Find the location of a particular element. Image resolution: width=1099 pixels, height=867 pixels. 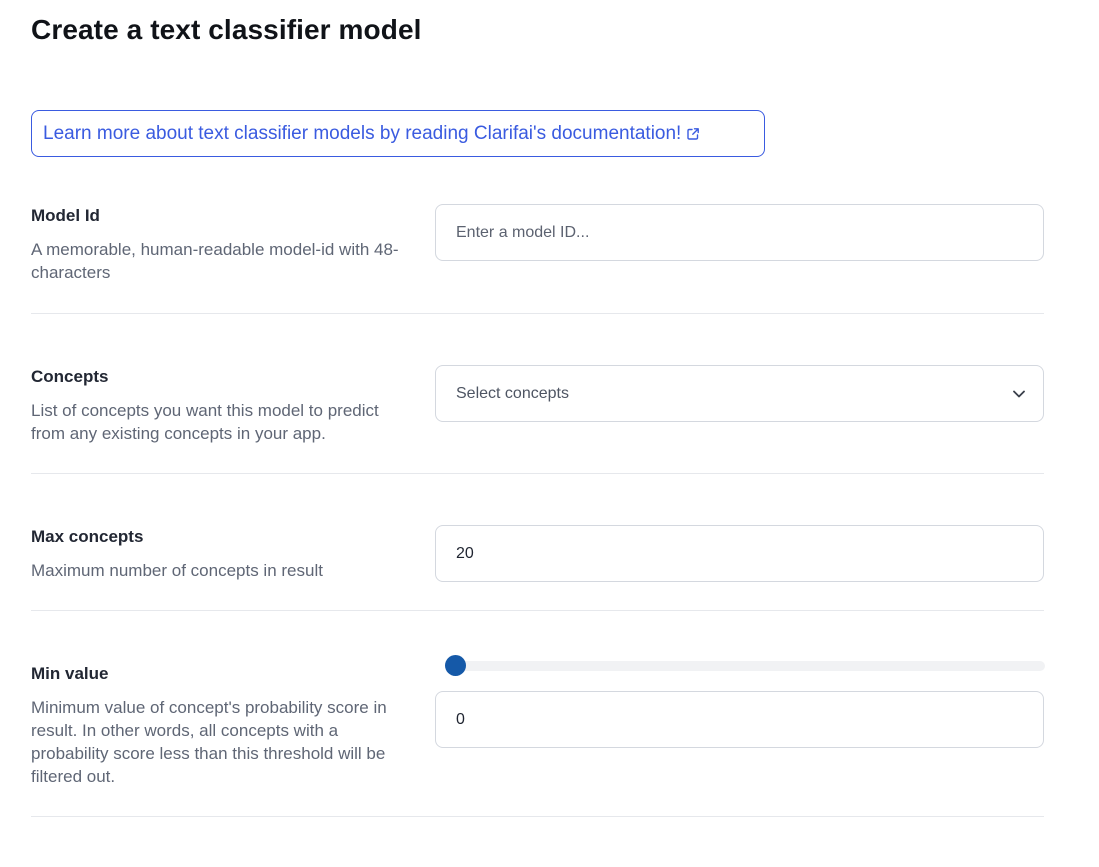

min-value-slider-track is located at coordinates (745, 666).